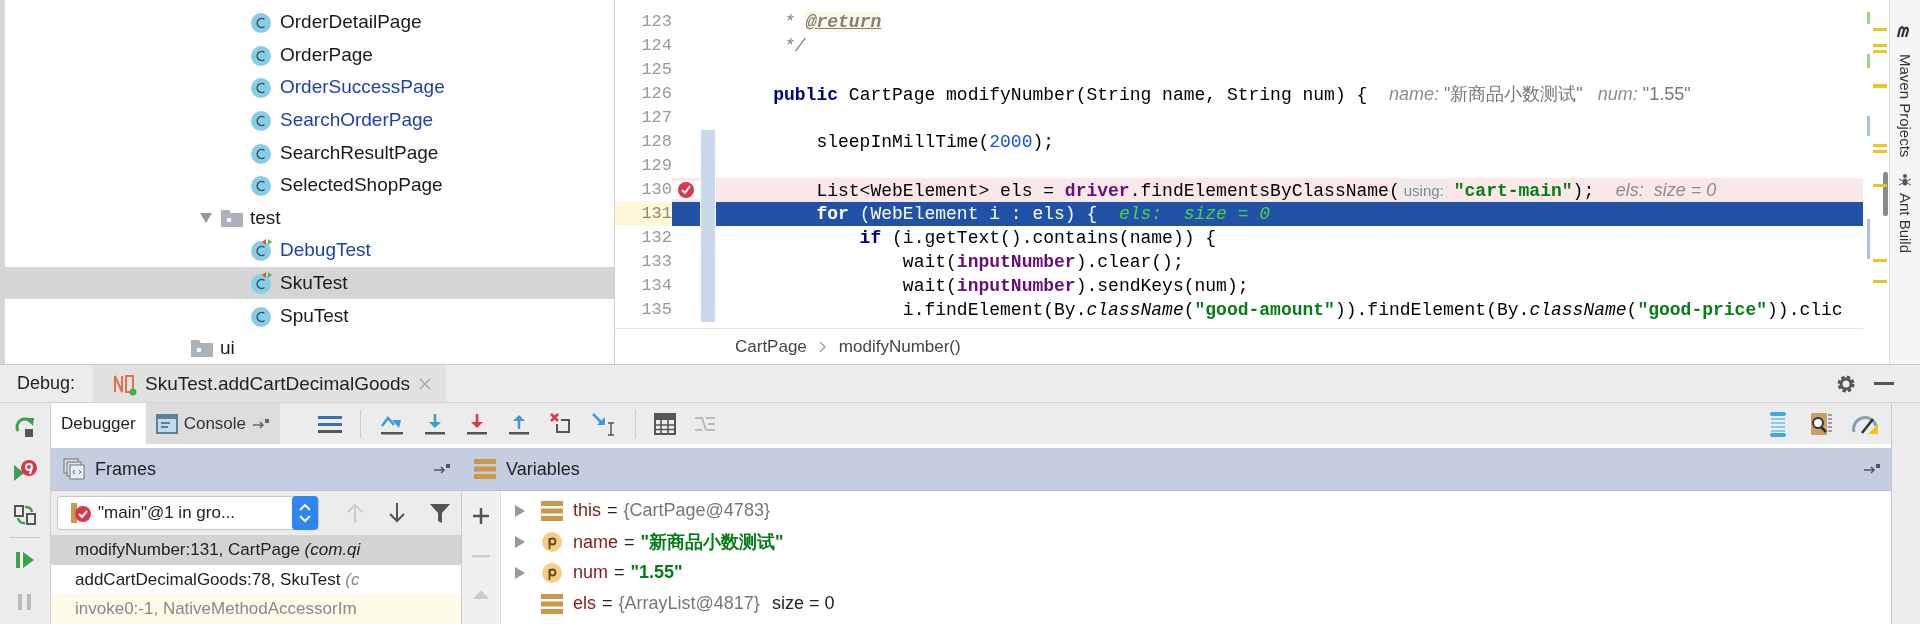 This screenshot has height=624, width=1920. Describe the element at coordinates (440, 513) in the screenshot. I see `filter-icon` at that location.